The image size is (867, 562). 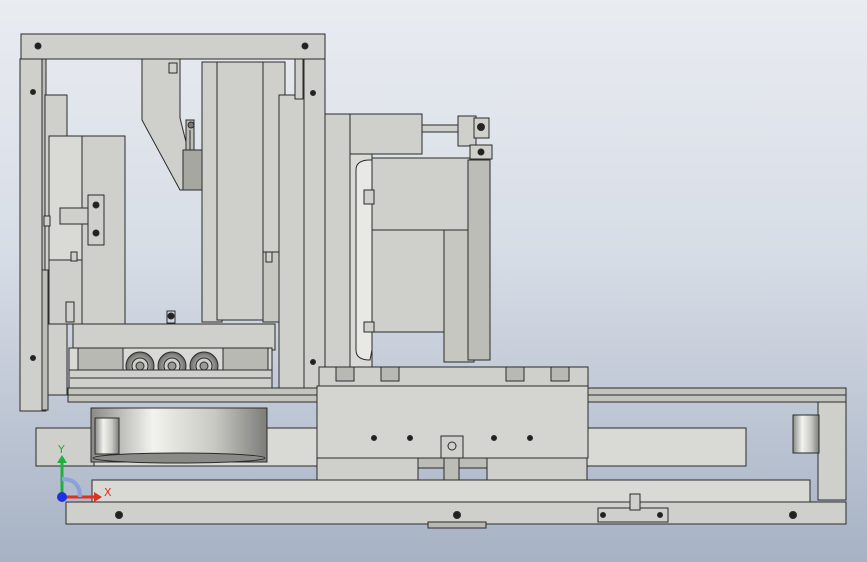 I want to click on carriage-body, so click(x=452, y=422).